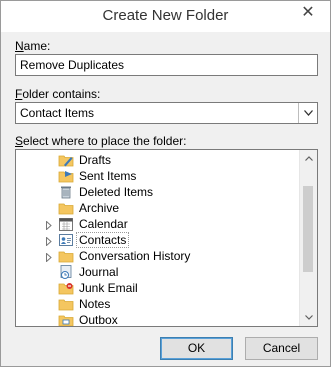 The width and height of the screenshot is (331, 367). What do you see at coordinates (308, 158) in the screenshot?
I see `scroll-up-icon` at bounding box center [308, 158].